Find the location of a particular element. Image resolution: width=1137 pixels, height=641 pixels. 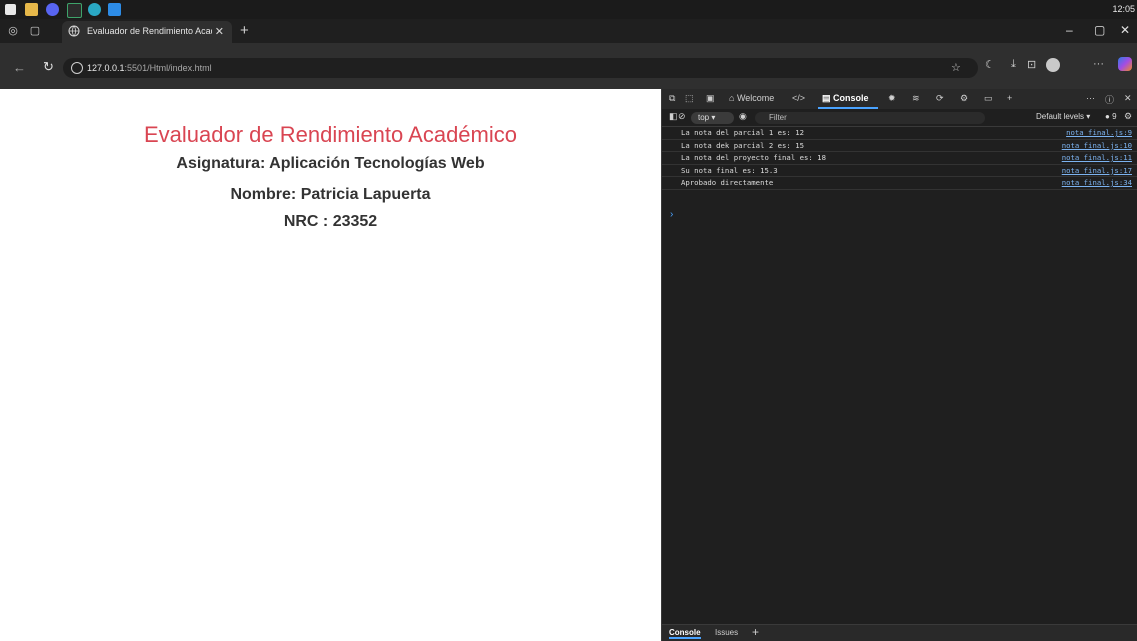

taskbar: 12:05 is located at coordinates (568, 9).